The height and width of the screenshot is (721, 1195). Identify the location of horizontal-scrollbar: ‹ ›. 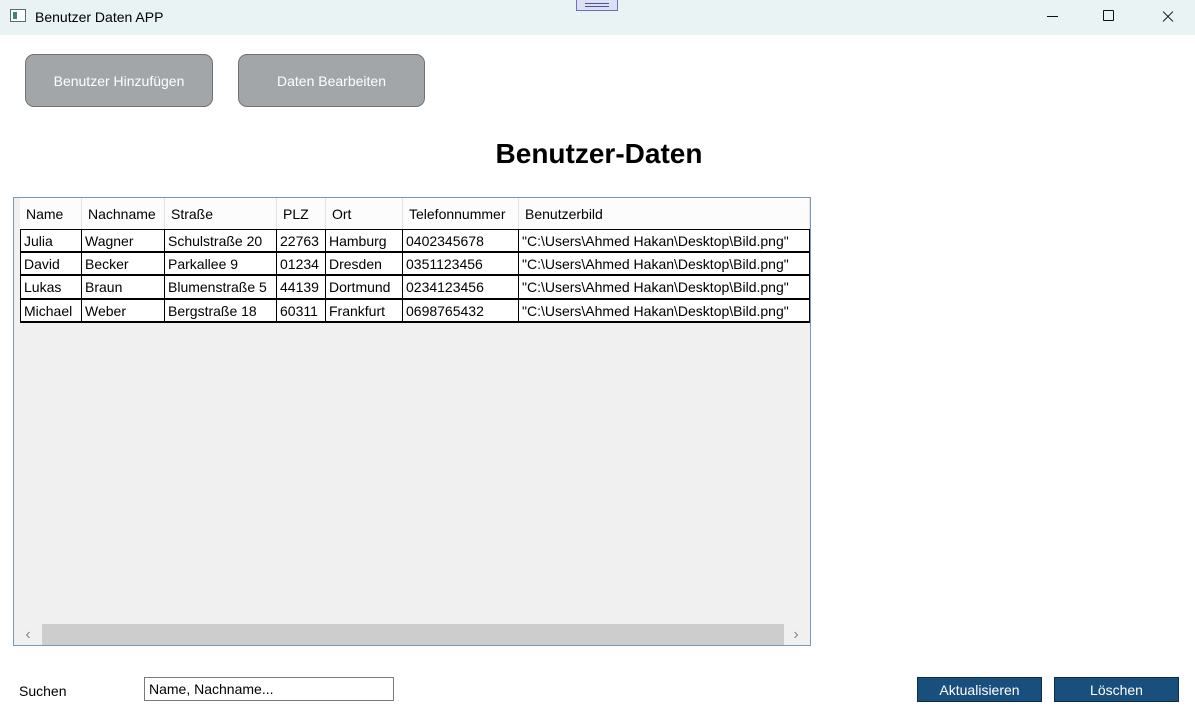
(412, 634).